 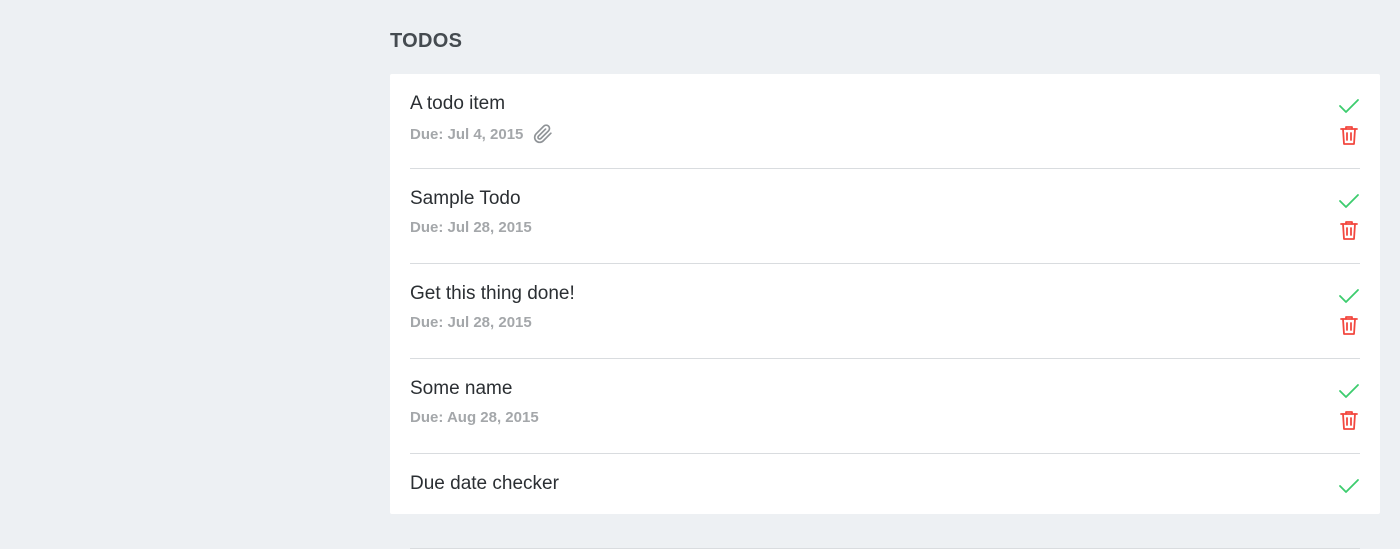 What do you see at coordinates (885, 121) in the screenshot?
I see `todo-item: A todo item Due: Jul 4, 2015` at bounding box center [885, 121].